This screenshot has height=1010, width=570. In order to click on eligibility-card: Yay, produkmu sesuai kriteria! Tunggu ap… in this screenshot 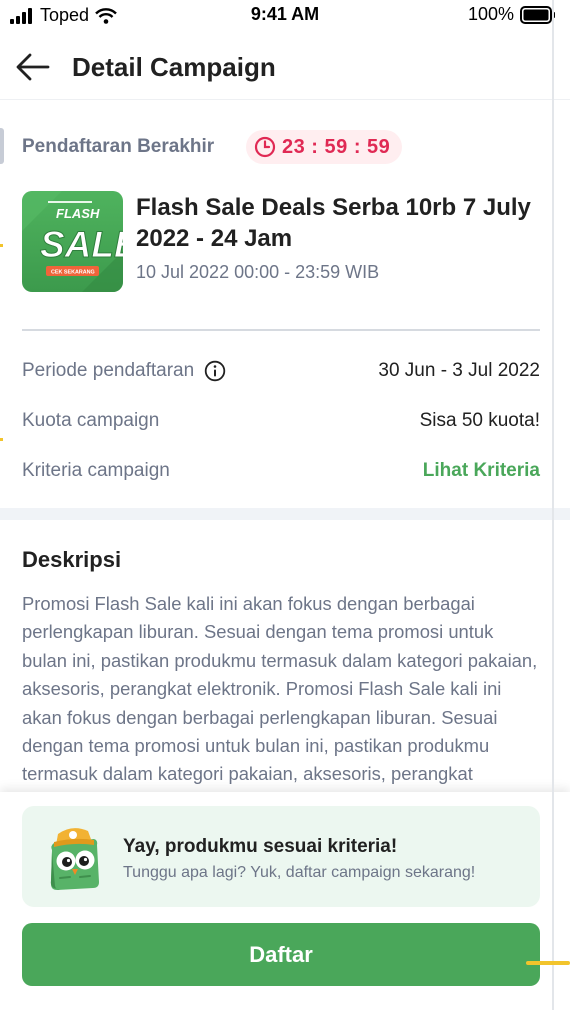, I will do `click(281, 856)`.